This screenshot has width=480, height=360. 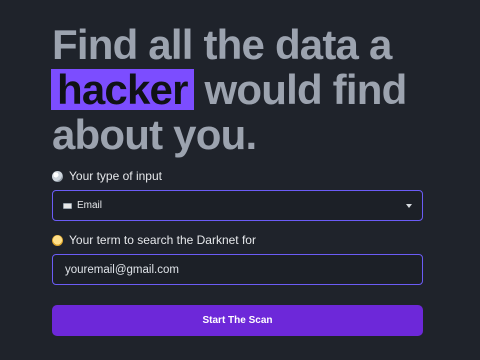 I want to click on hero-line-1: Find all the data a, so click(x=222, y=44).